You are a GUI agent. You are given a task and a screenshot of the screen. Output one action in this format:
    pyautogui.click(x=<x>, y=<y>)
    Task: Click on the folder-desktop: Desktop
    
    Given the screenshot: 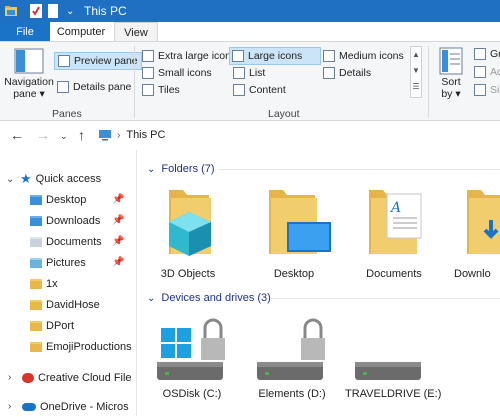 What is the action you would take?
    pyautogui.click(x=294, y=220)
    